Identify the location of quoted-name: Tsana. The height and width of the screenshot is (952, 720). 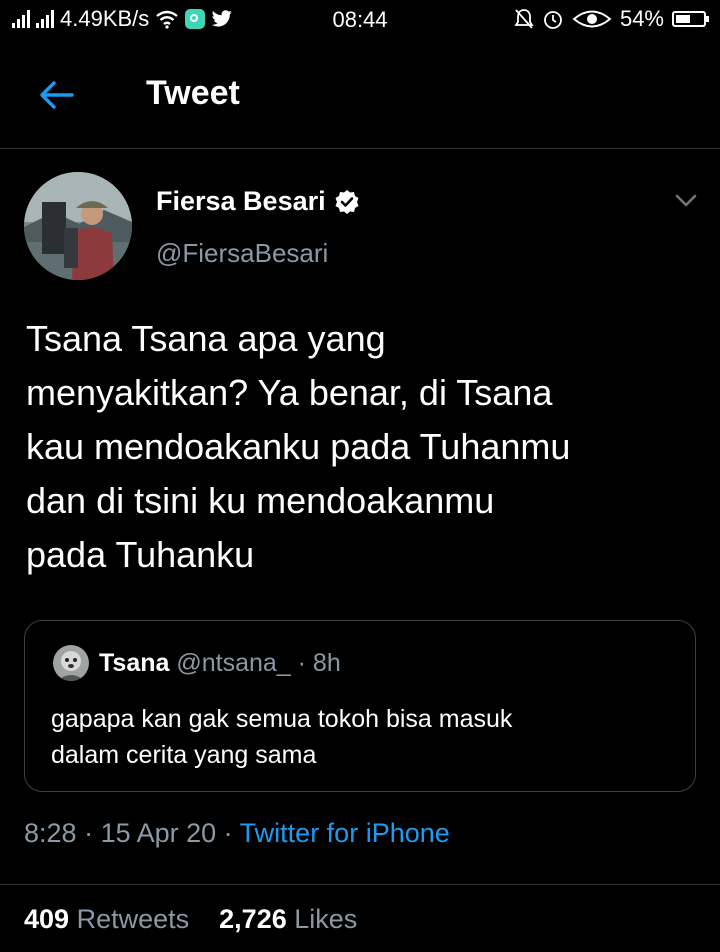
(134, 663).